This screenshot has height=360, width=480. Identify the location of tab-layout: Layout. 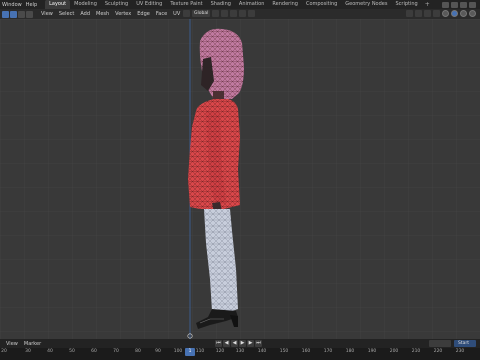
(58, 4).